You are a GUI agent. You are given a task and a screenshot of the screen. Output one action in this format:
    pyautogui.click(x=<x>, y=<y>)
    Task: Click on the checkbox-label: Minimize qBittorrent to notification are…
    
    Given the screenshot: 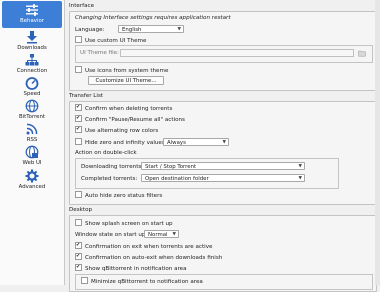 What is the action you would take?
    pyautogui.click(x=147, y=282)
    